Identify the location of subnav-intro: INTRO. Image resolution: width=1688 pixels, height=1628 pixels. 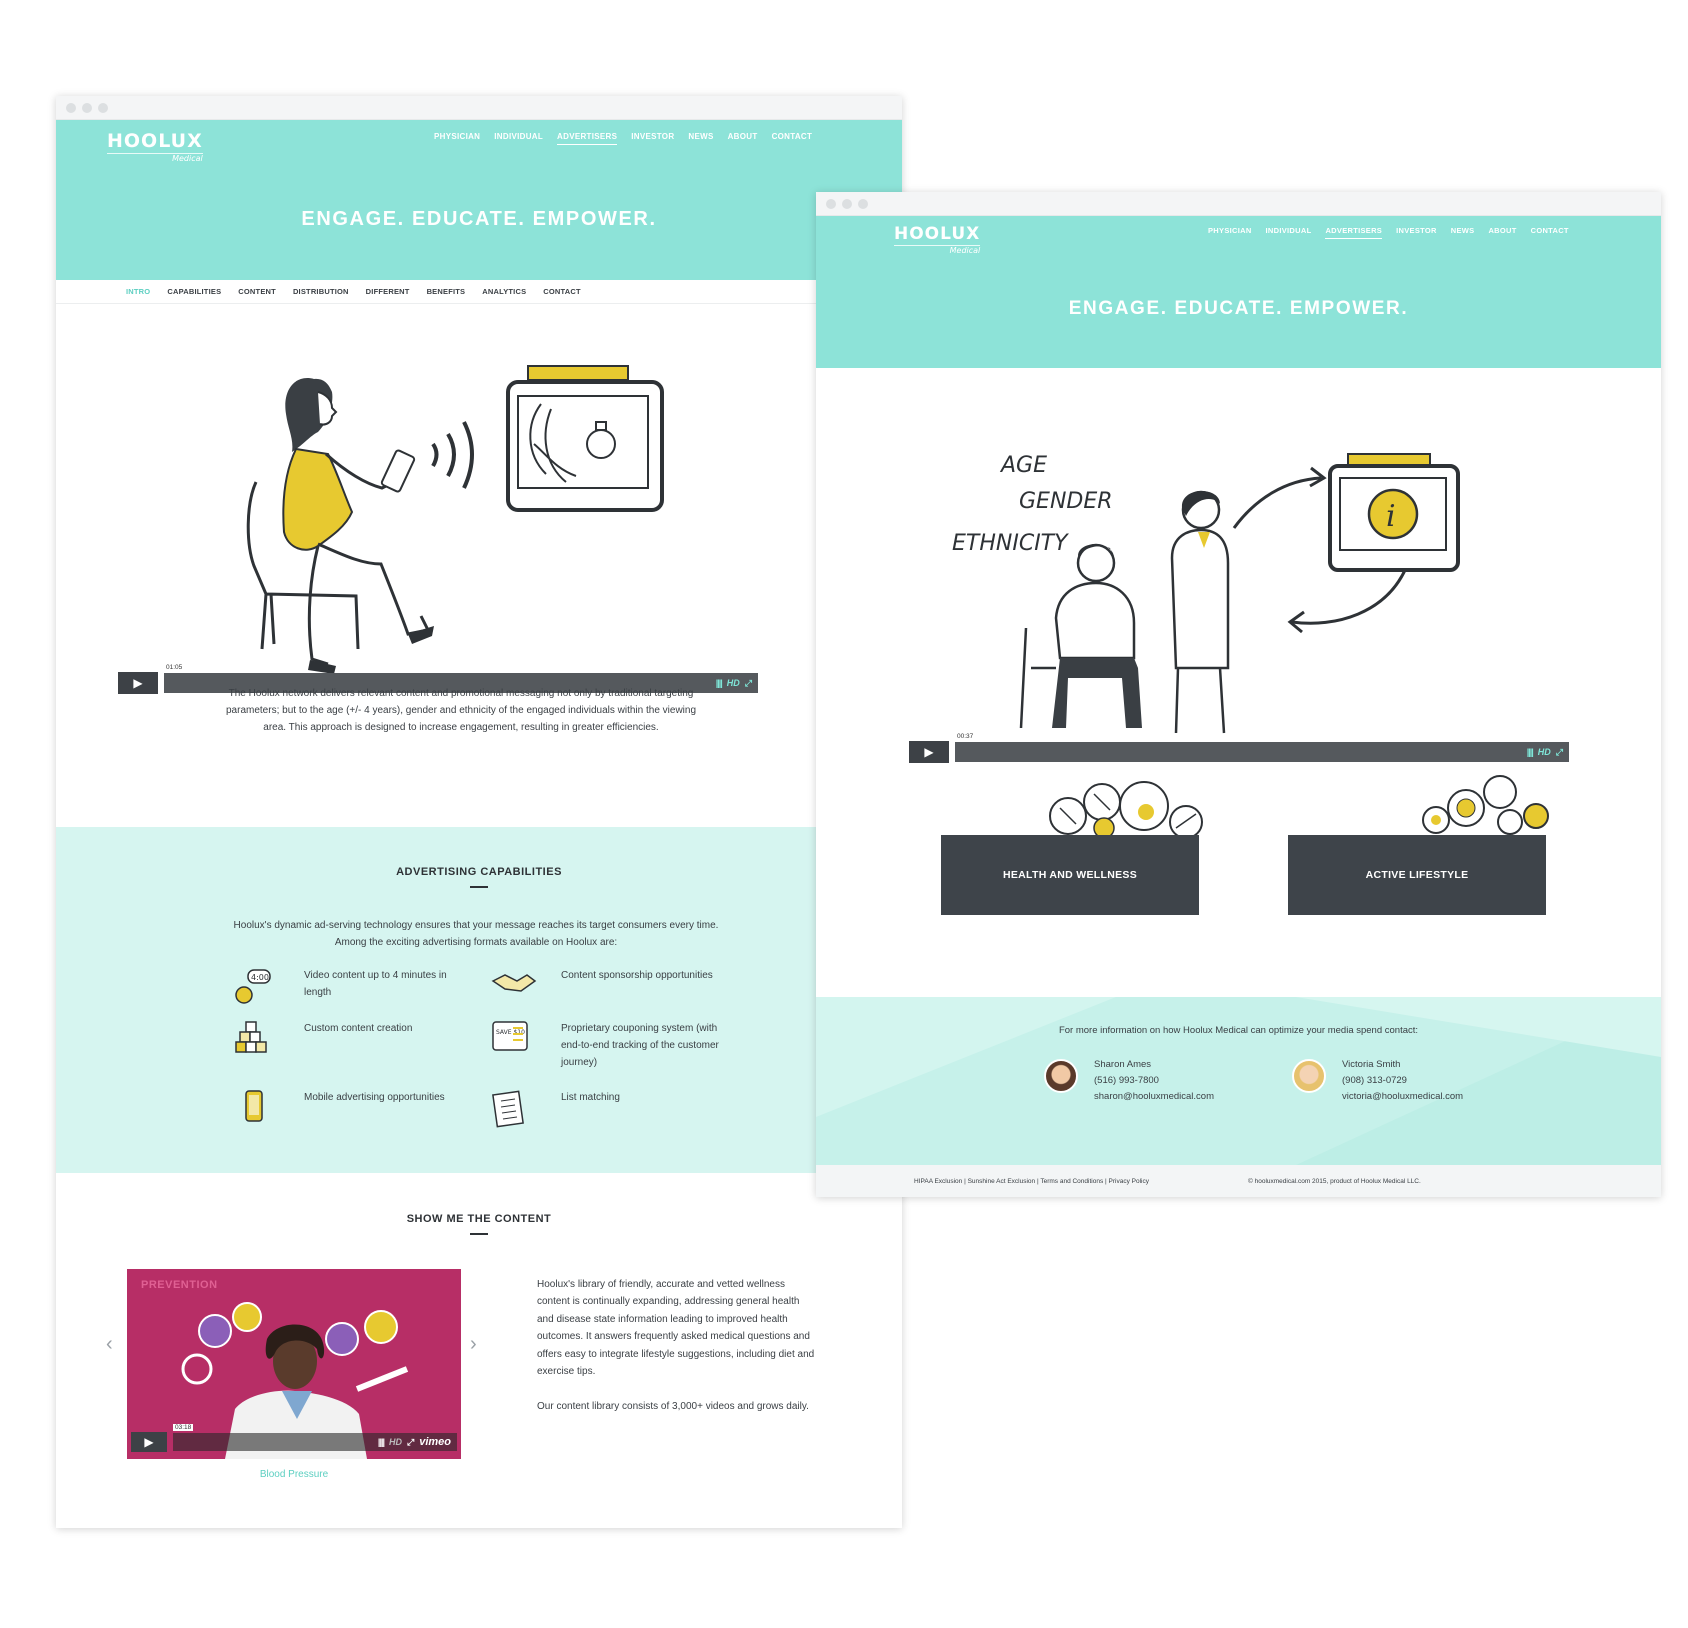
(138, 291).